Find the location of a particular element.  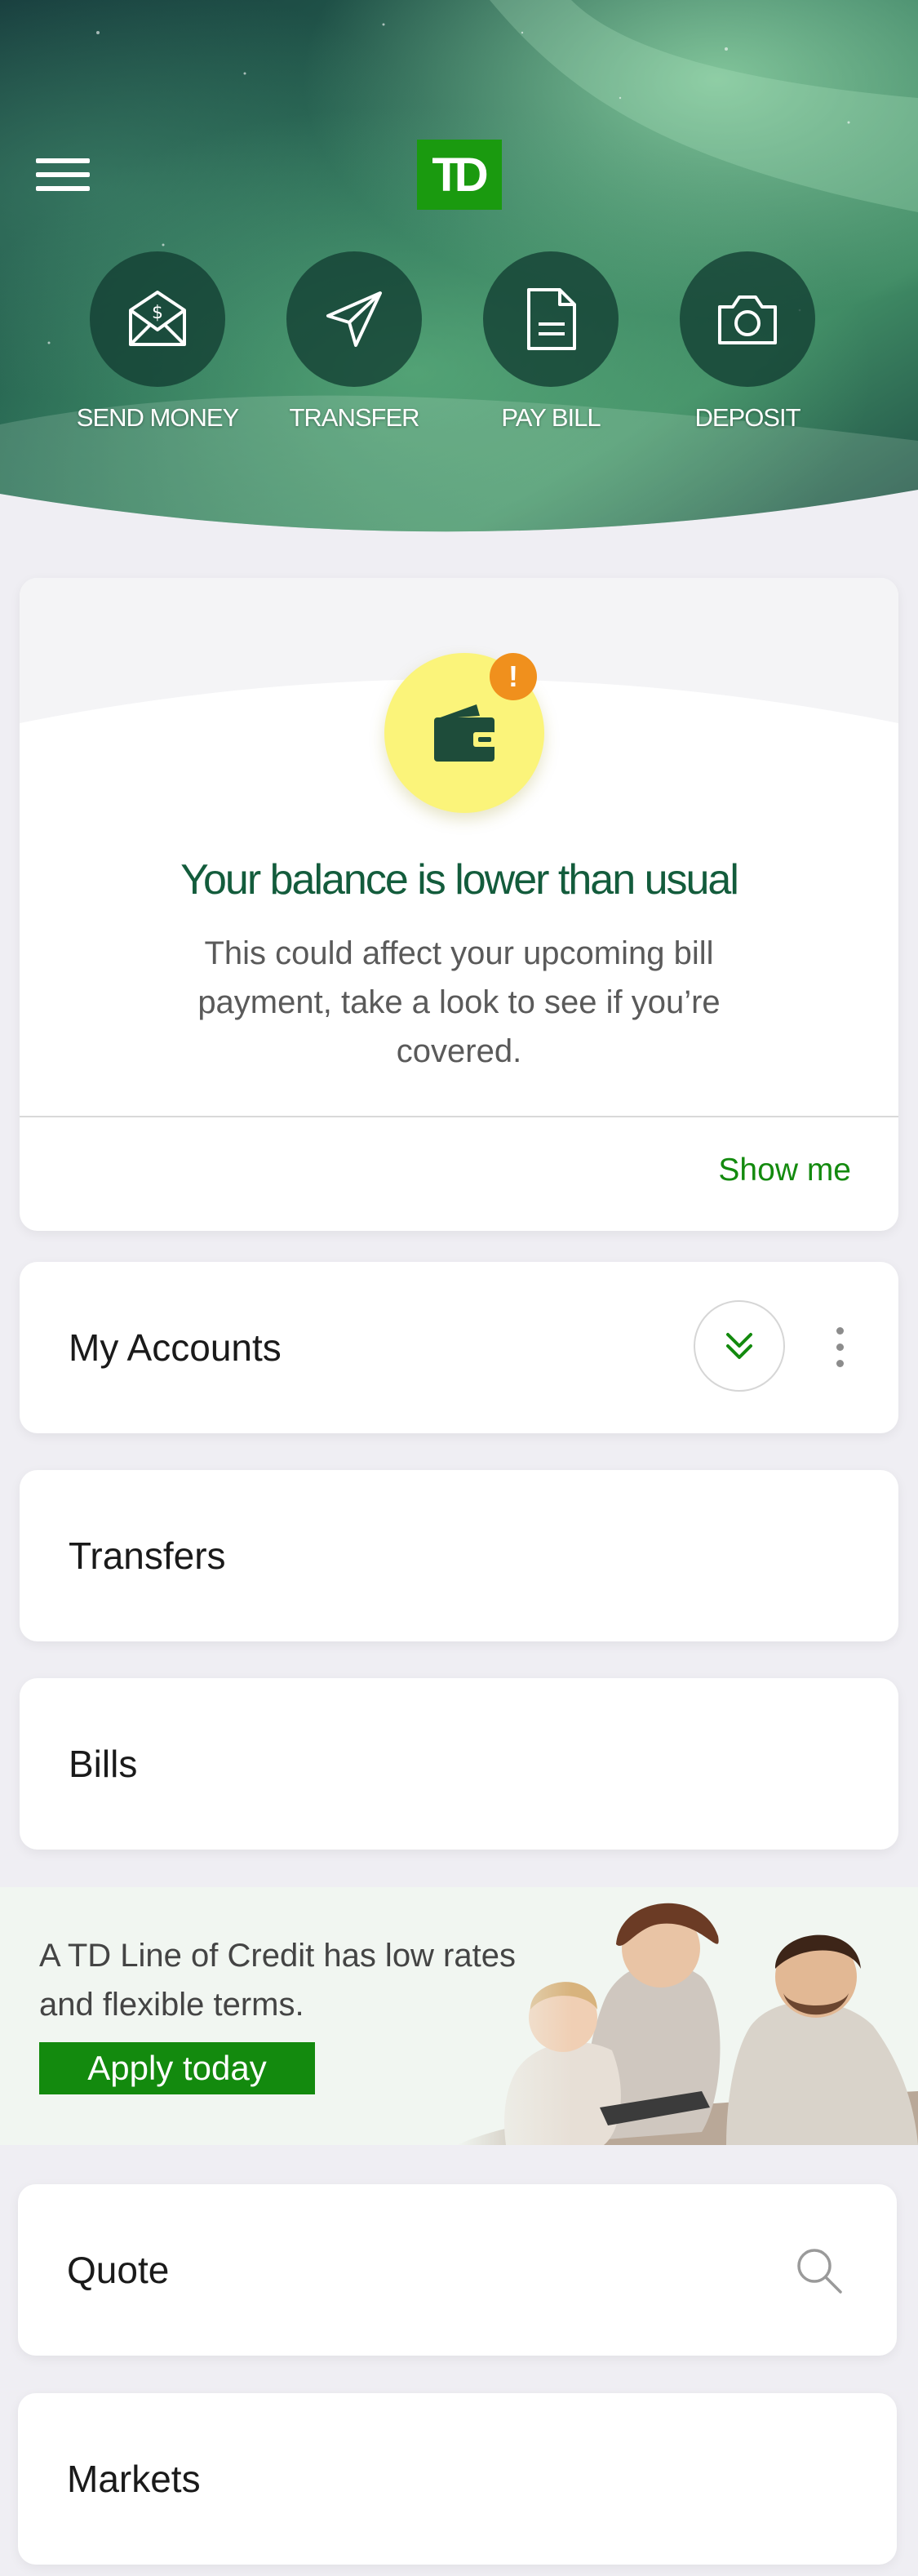

deposit-label: DEPOSIT is located at coordinates (747, 417).